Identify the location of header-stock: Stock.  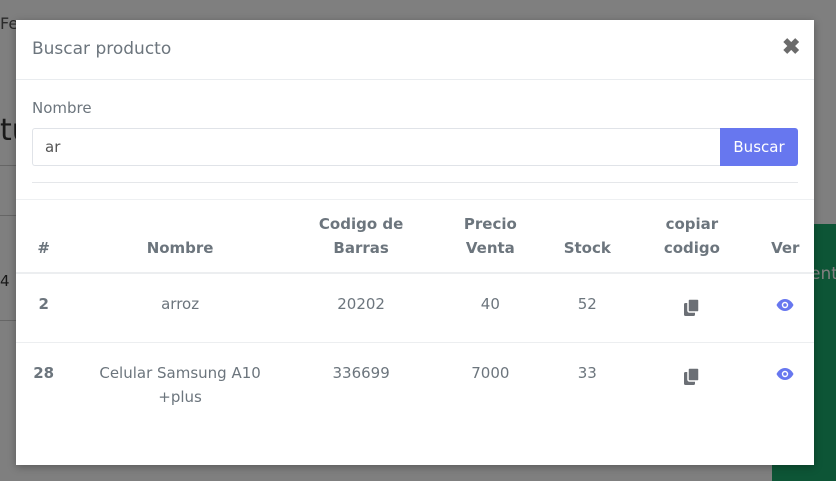
(587, 237).